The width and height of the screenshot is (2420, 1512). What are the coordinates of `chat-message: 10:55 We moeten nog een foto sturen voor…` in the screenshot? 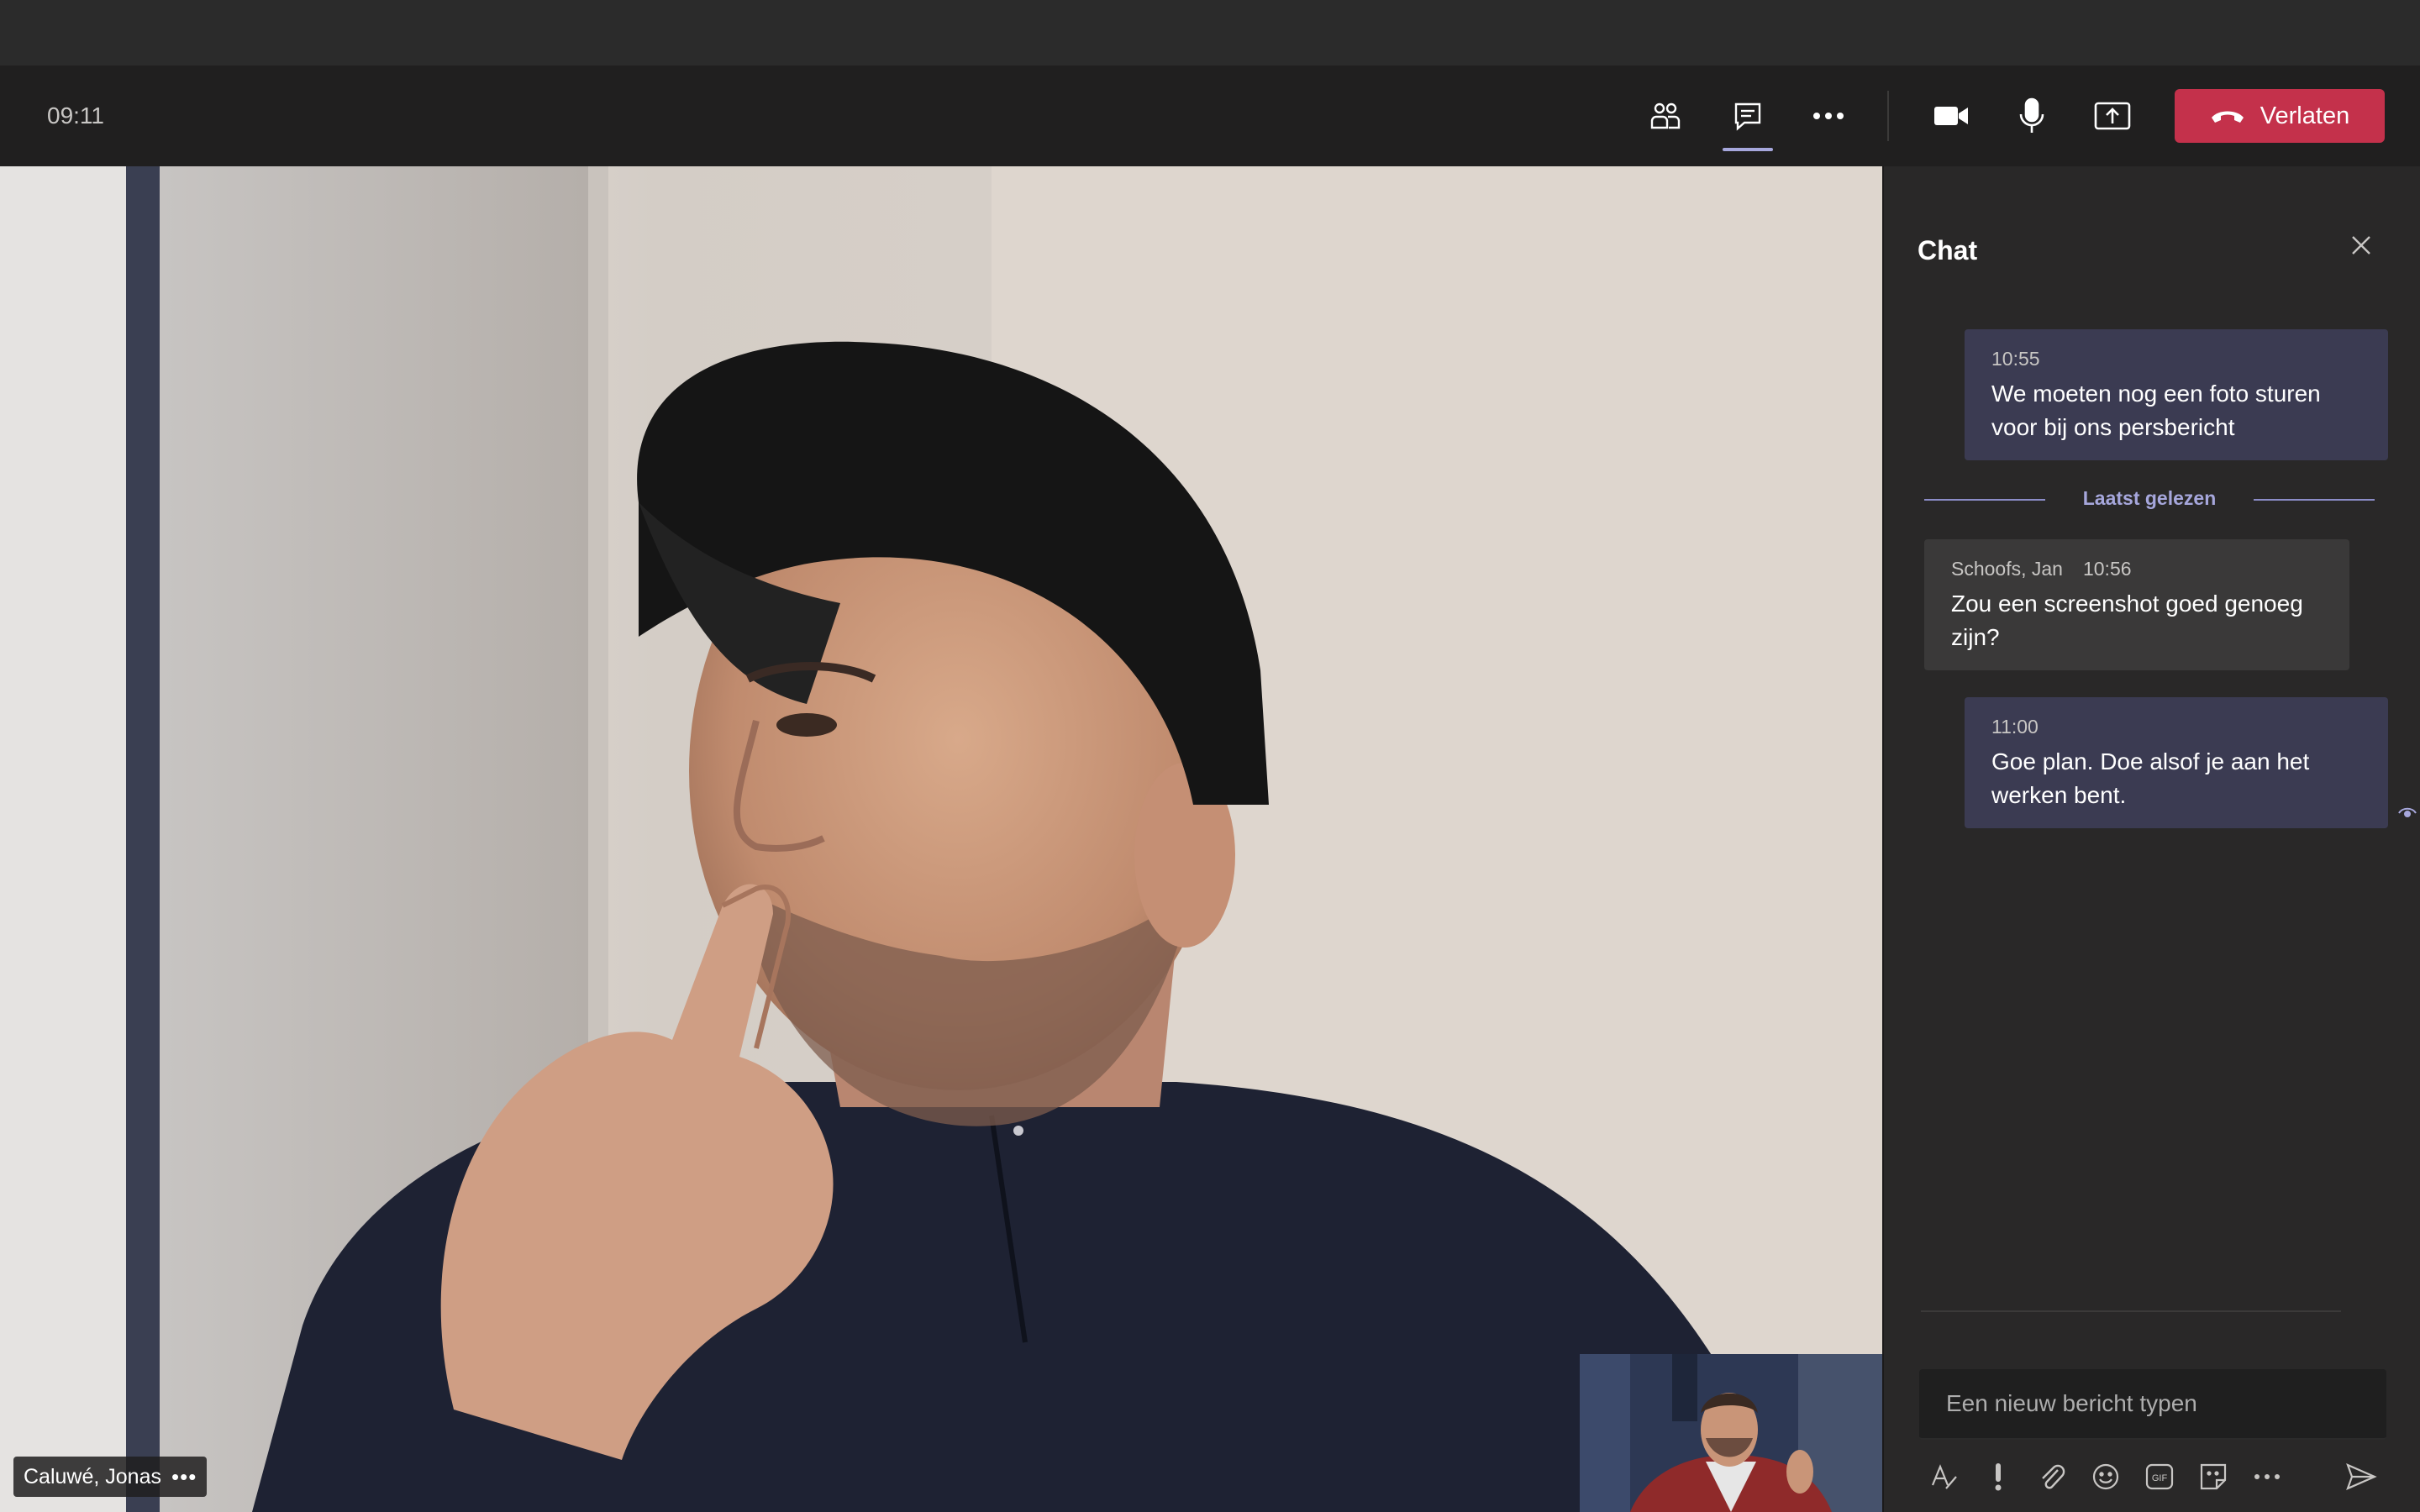 It's located at (2176, 394).